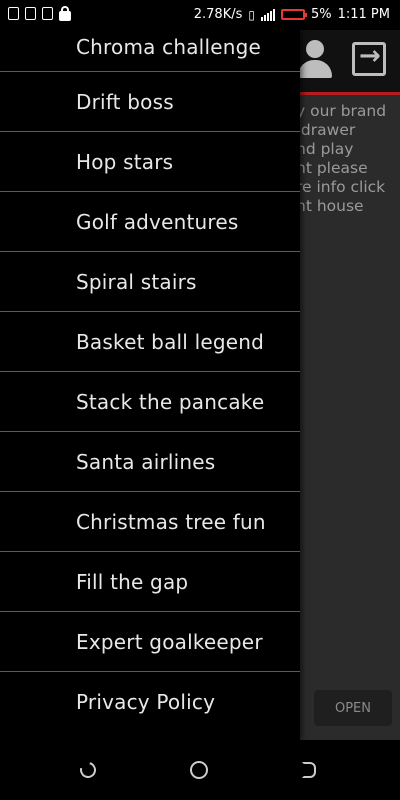  I want to click on drawer-item-drift-boss: Drift boss, so click(150, 101).